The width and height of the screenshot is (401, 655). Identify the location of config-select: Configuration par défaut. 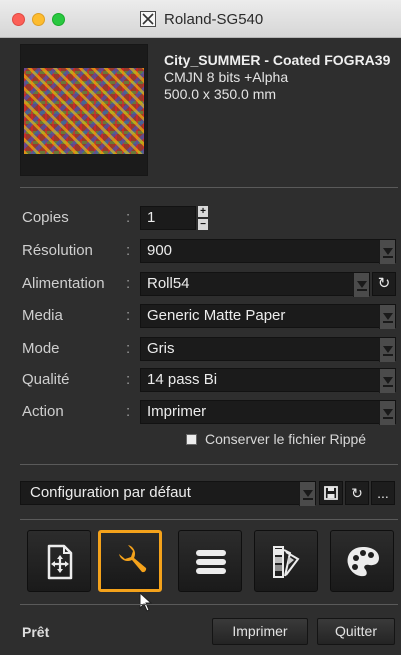
(168, 493).